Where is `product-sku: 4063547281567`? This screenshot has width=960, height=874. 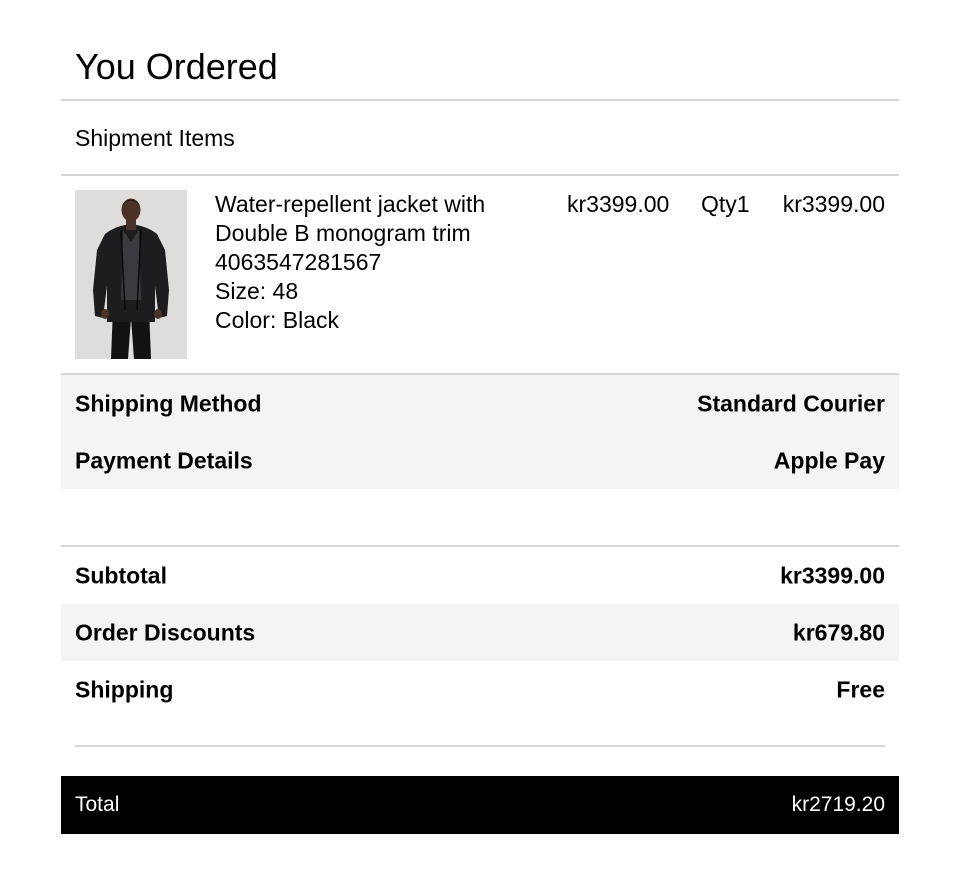
product-sku: 4063547281567 is located at coordinates (298, 262).